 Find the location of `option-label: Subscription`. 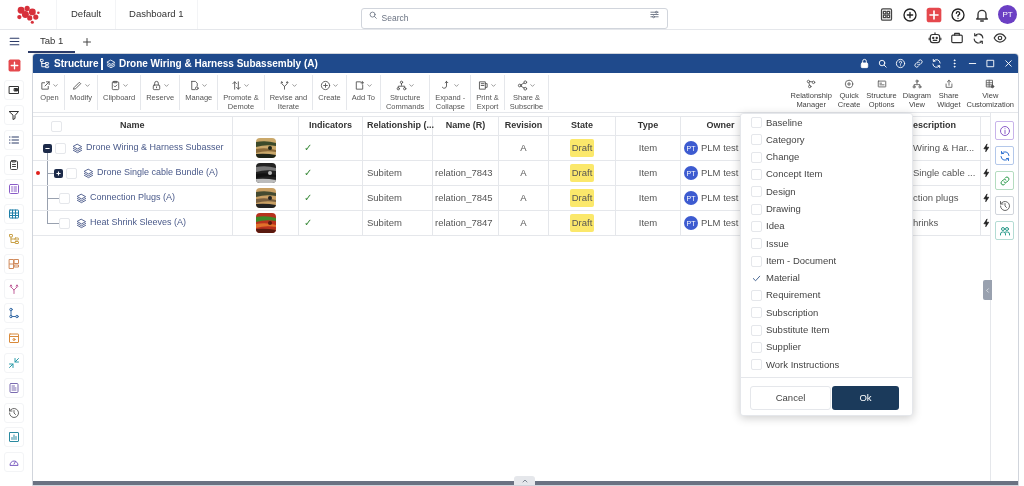

option-label: Subscription is located at coordinates (792, 313).